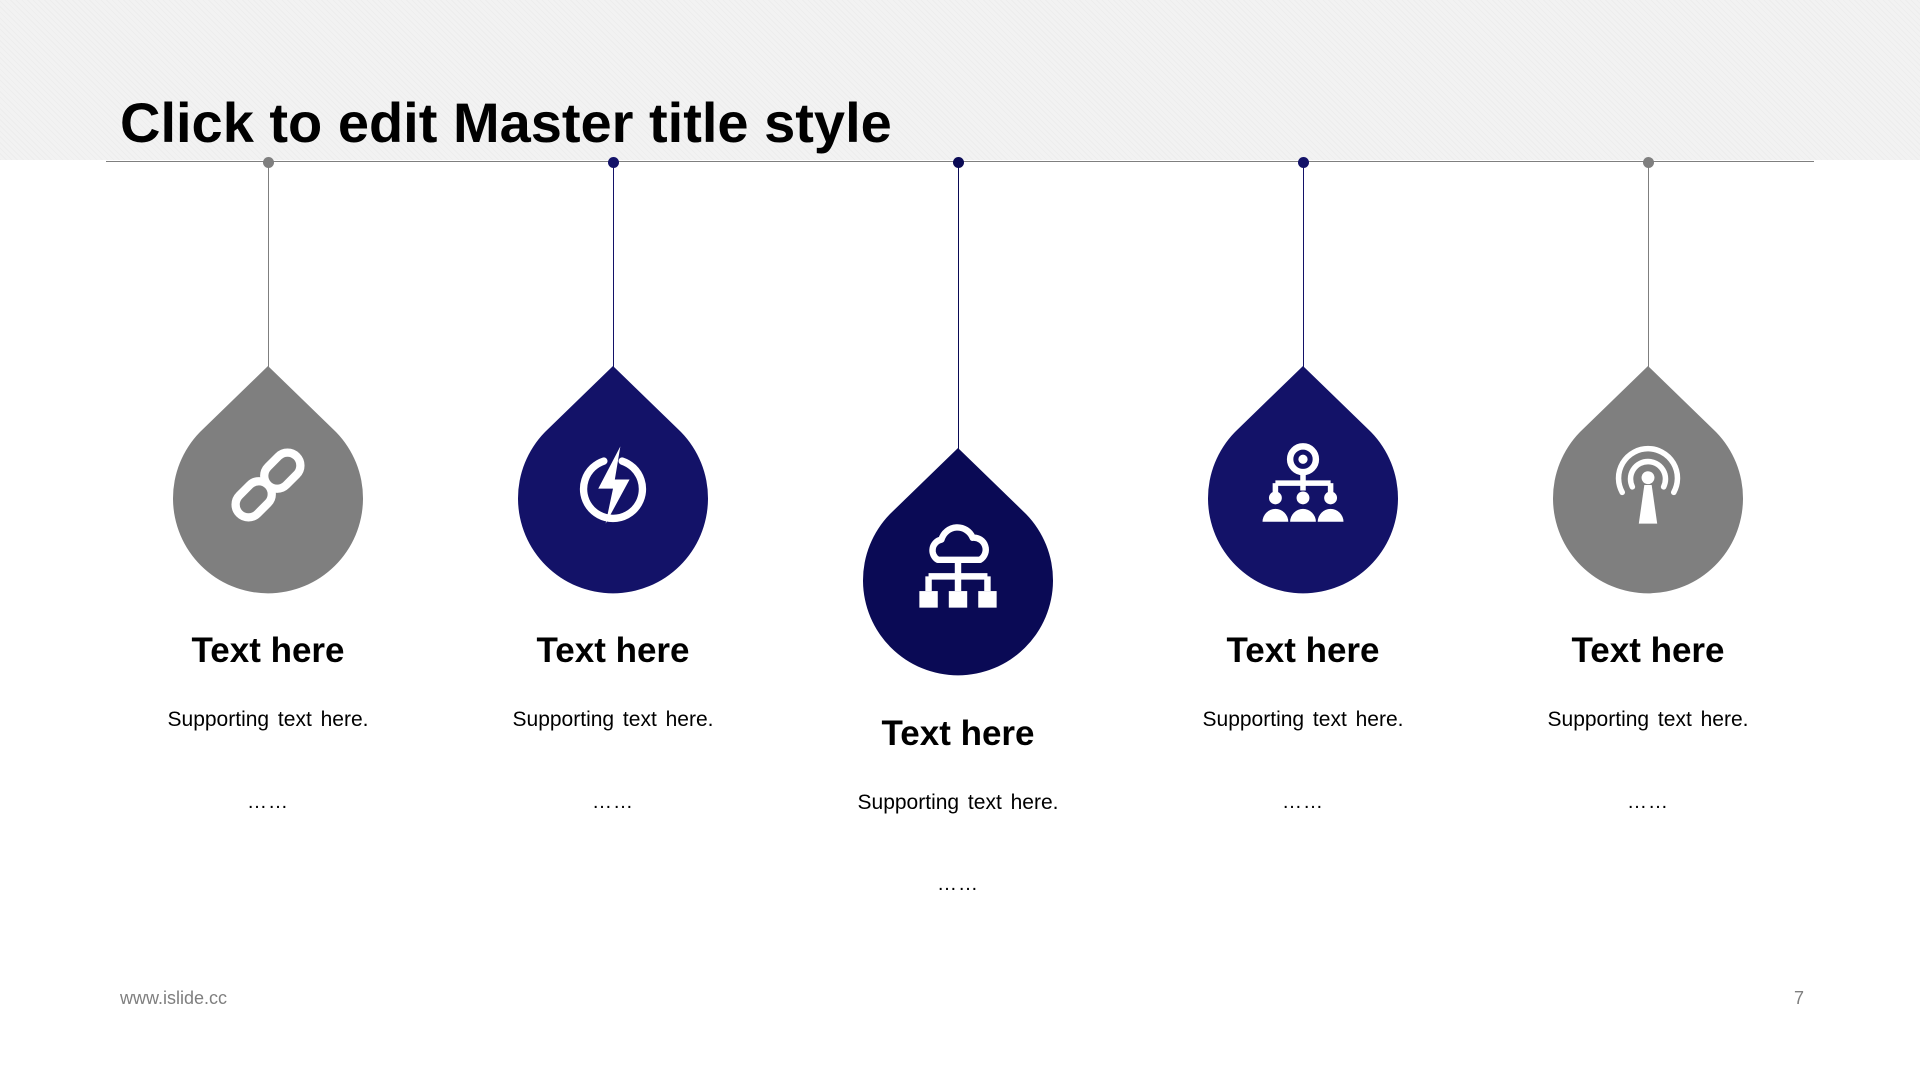 This screenshot has height=1080, width=1920. I want to click on link-icon, so click(268, 485).